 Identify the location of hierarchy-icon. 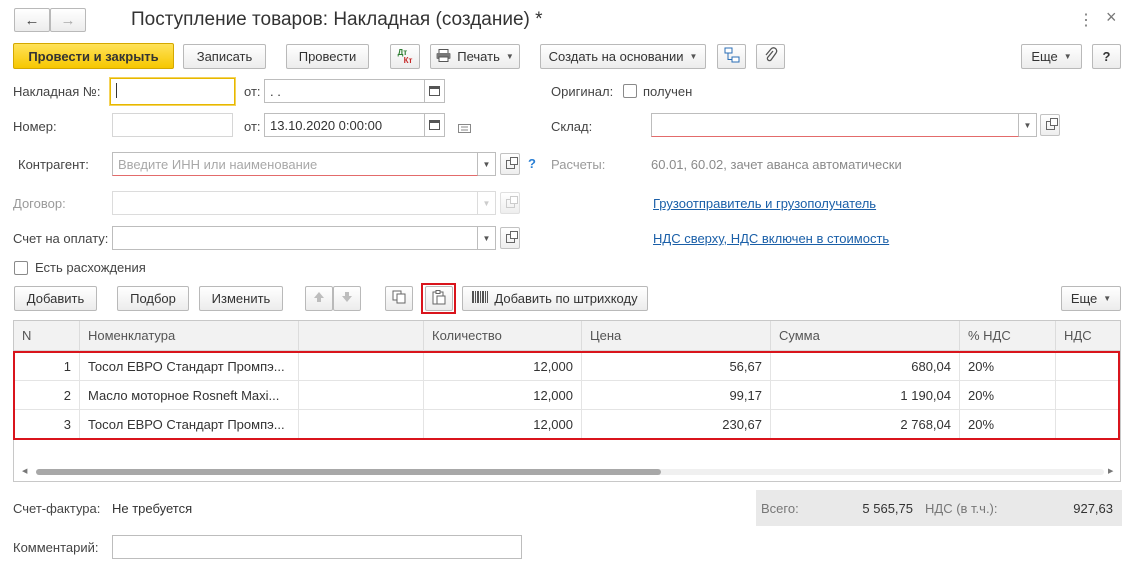
(732, 56).